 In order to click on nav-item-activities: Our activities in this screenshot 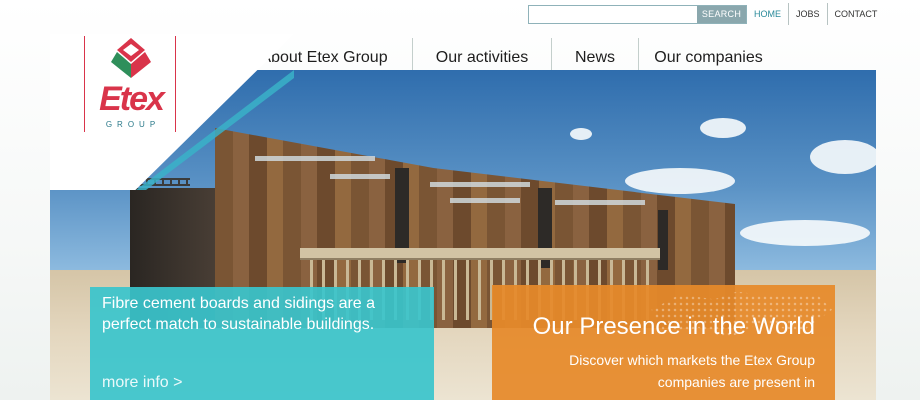, I will do `click(481, 56)`.